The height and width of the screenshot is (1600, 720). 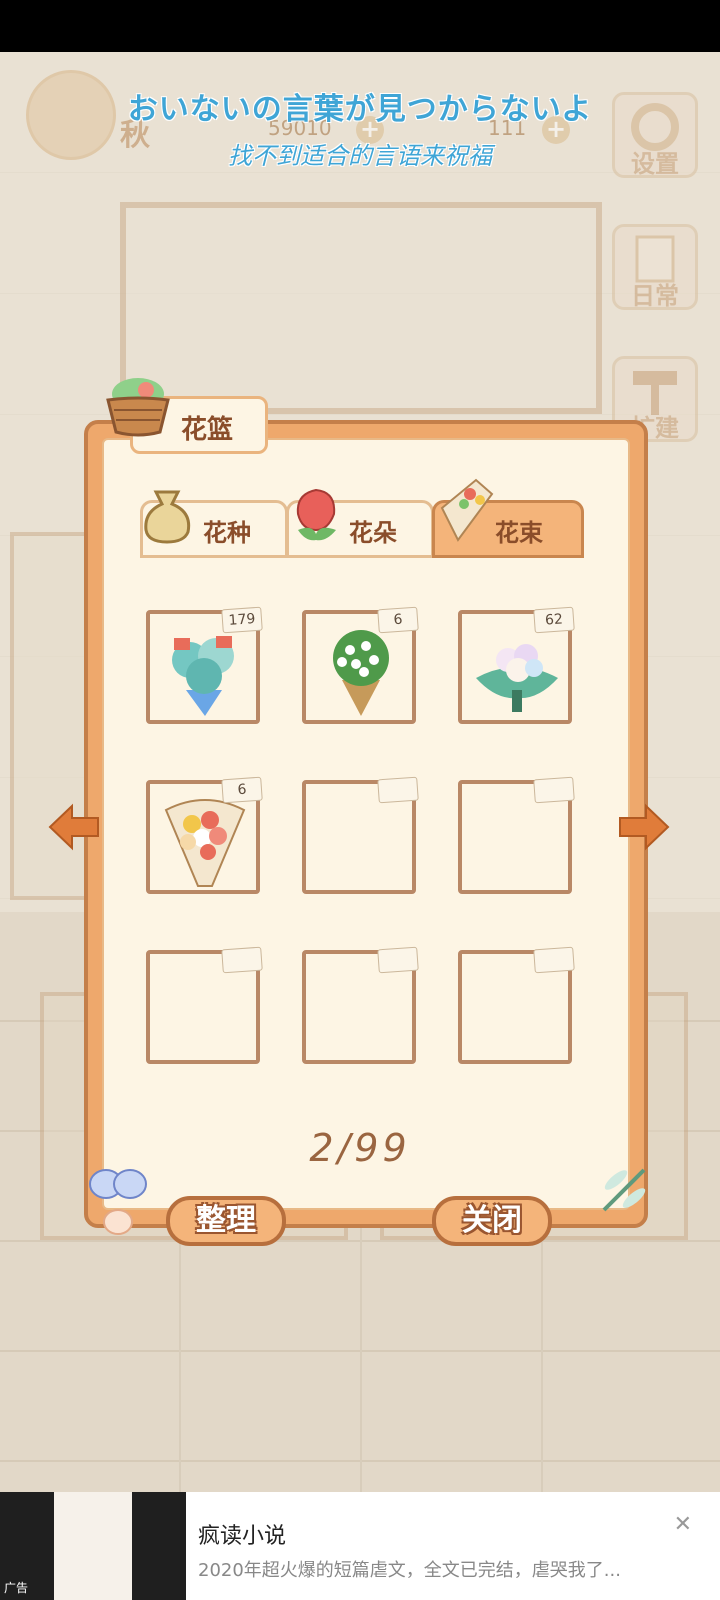 What do you see at coordinates (360, 1546) in the screenshot?
I see `ad-banner: 广告 疯读小说 2020年超火爆的短篇虐文，全文已完结，虐哭我了... ✕` at bounding box center [360, 1546].